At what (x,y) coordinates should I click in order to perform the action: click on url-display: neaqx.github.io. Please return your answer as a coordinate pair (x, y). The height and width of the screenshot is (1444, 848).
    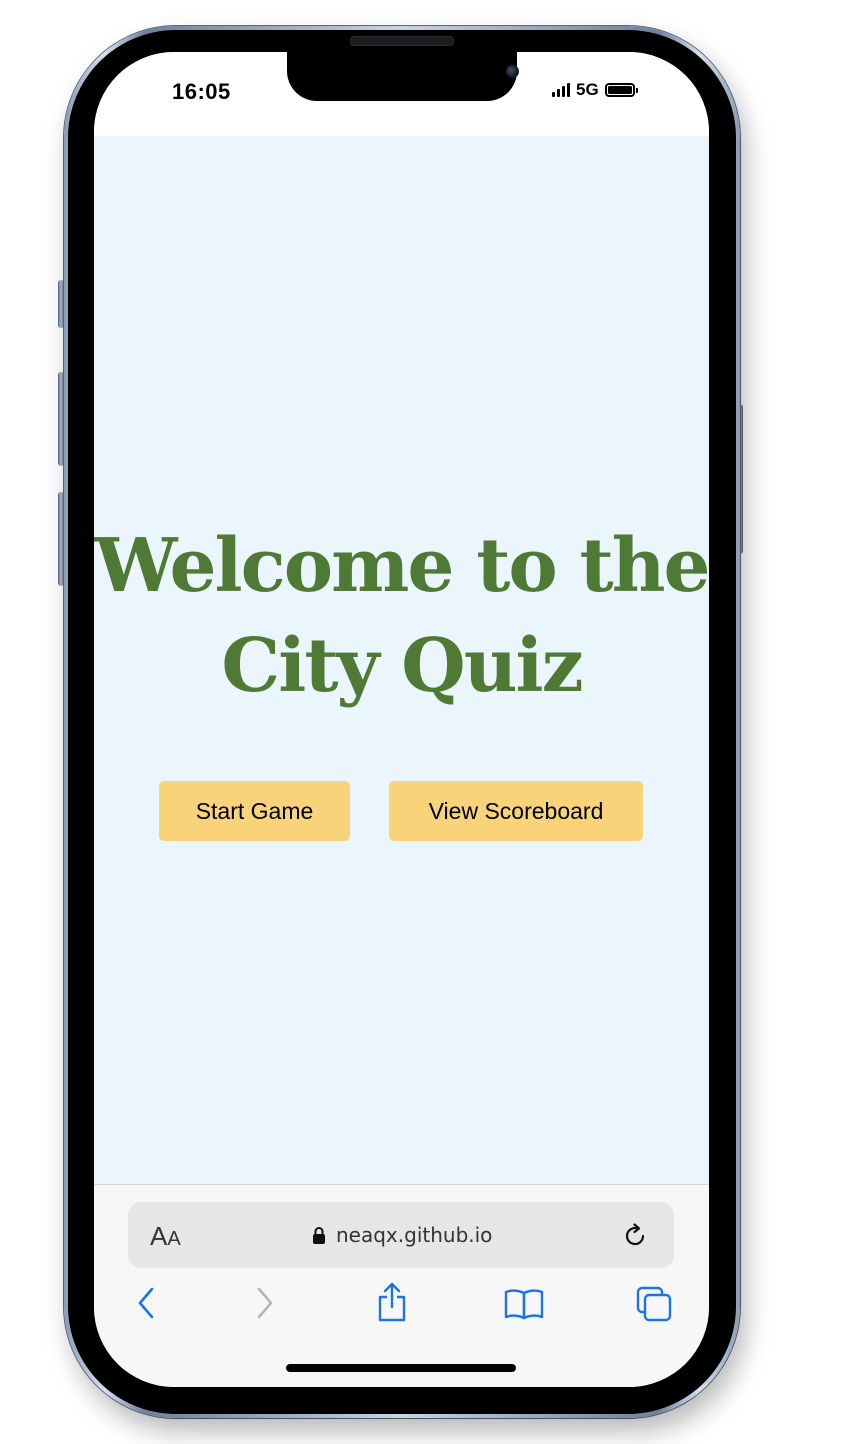
    Looking at the image, I should click on (402, 1235).